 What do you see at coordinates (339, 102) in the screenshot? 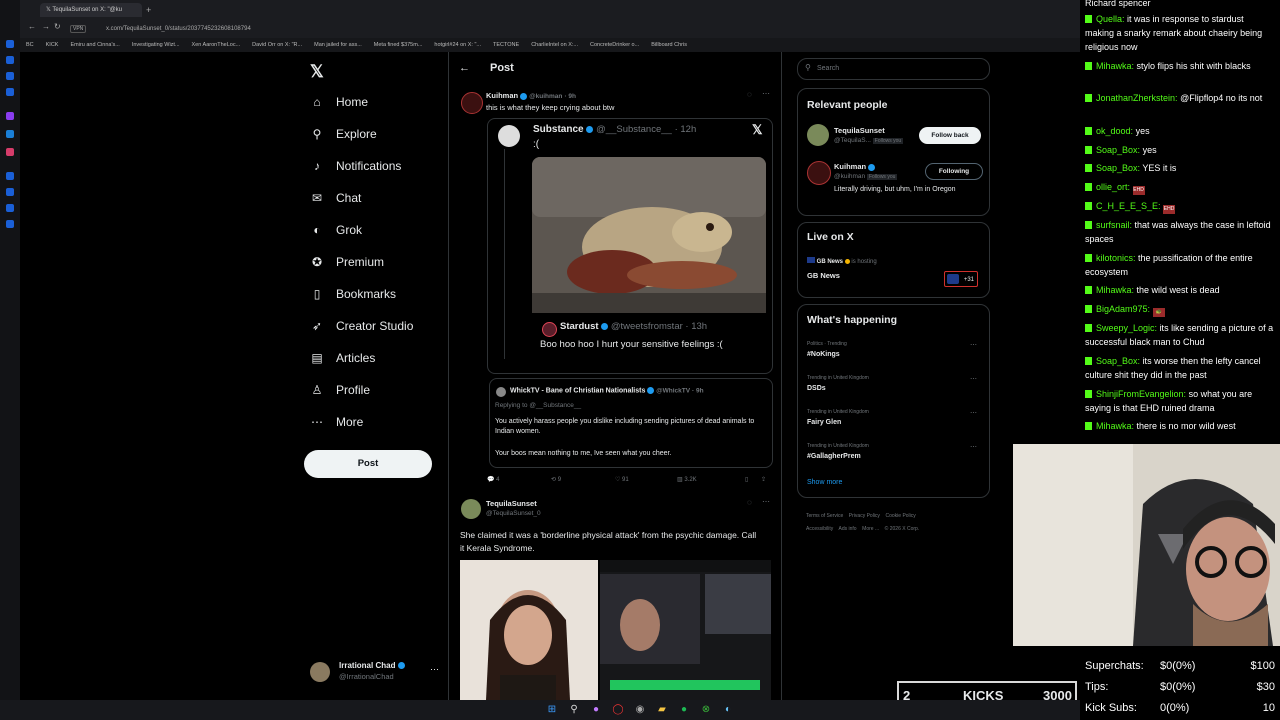
I see `nav-item-home: ⌂ Home` at bounding box center [339, 102].